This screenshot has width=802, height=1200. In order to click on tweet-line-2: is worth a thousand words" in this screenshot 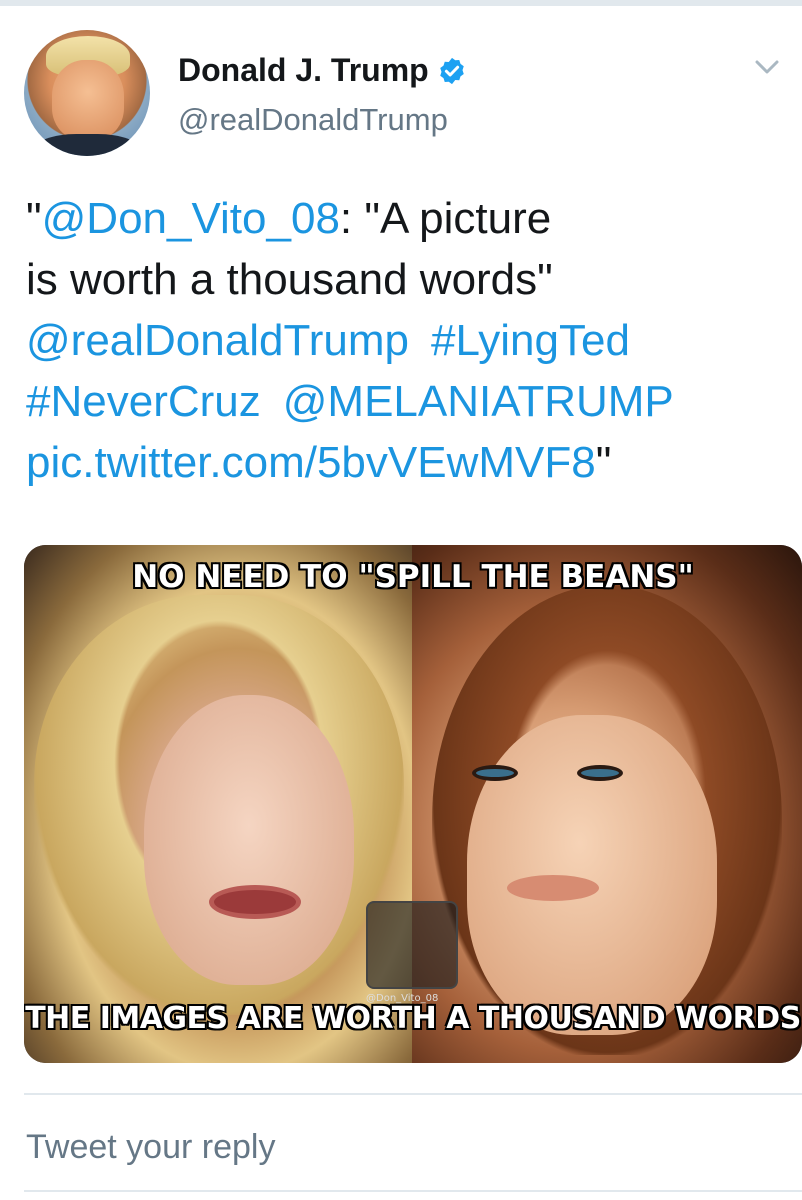, I will do `click(289, 279)`.